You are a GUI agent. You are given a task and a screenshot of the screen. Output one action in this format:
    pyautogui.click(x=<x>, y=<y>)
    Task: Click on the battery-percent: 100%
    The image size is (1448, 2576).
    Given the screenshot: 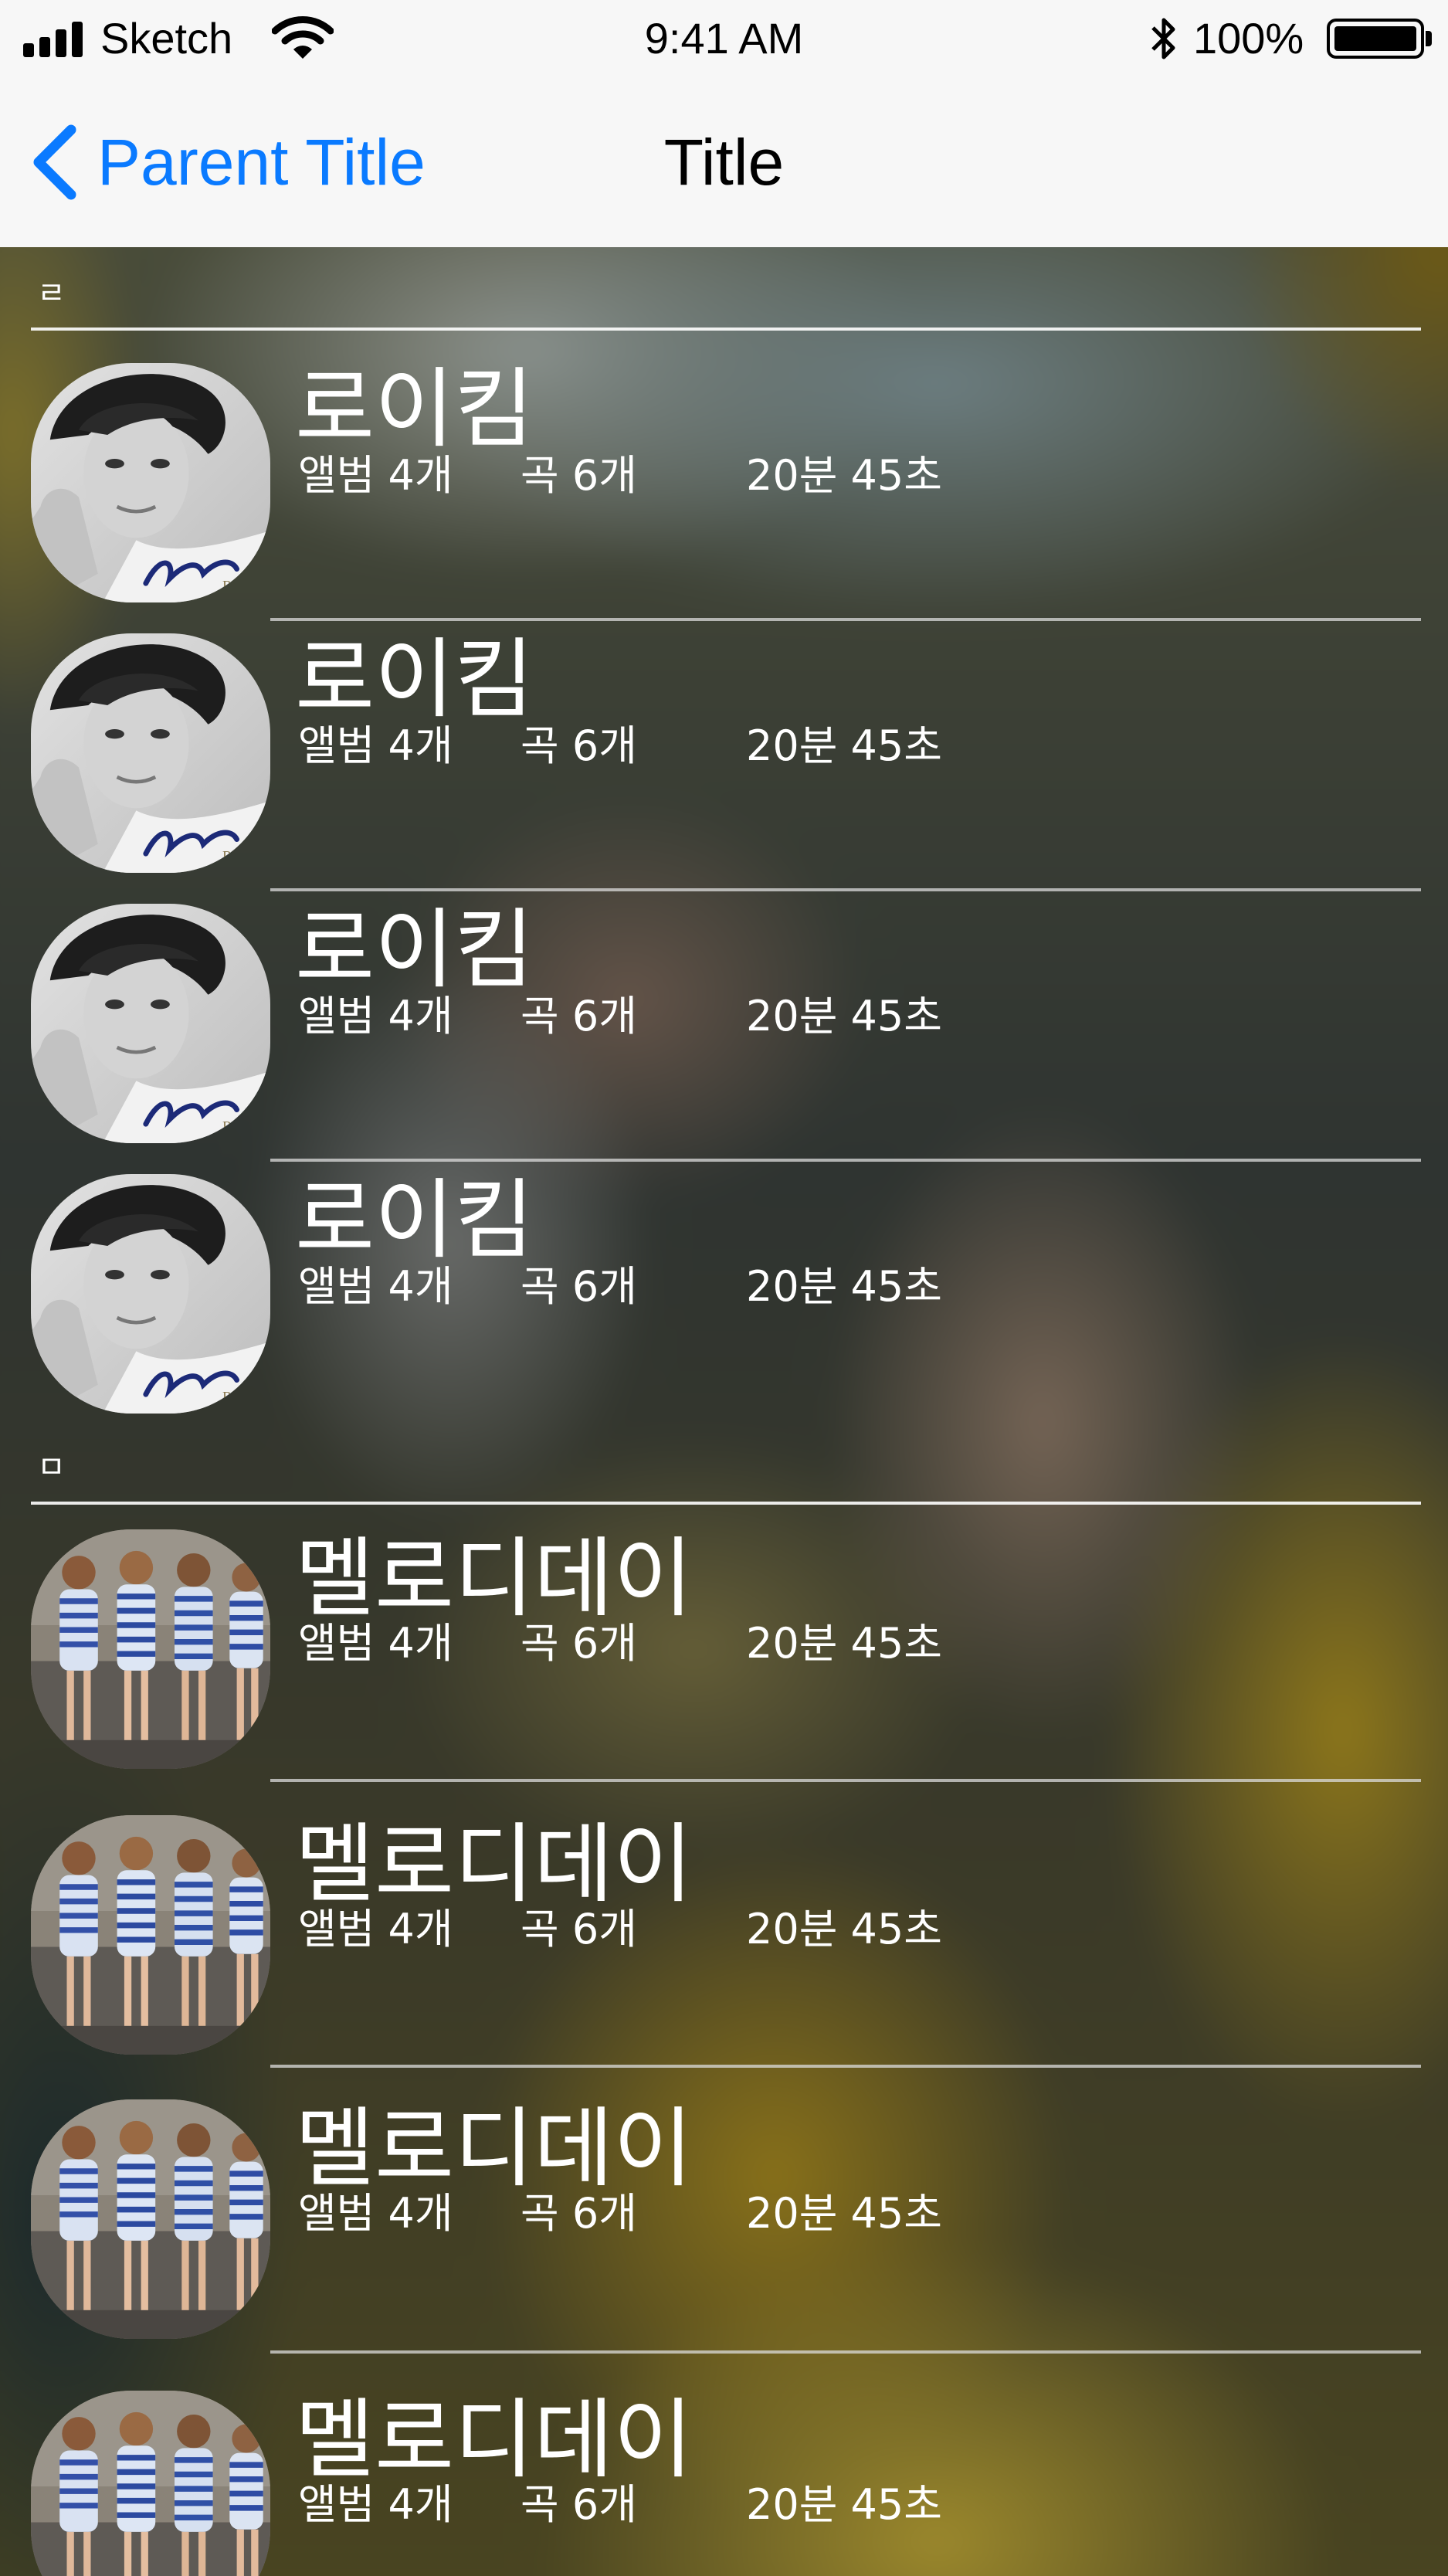 What is the action you would take?
    pyautogui.click(x=1248, y=38)
    